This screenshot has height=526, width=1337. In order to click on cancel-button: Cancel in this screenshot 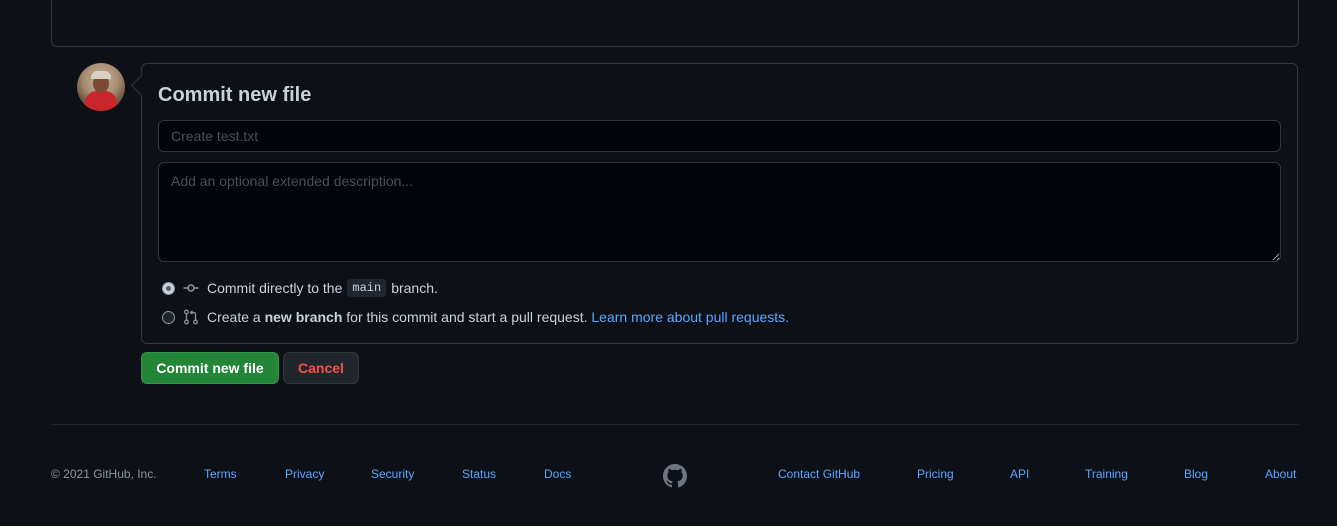, I will do `click(321, 368)`.